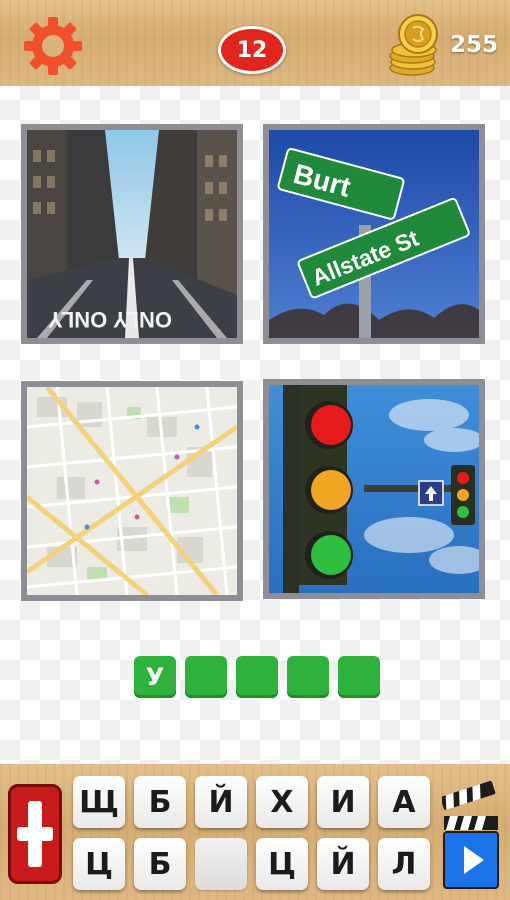 The height and width of the screenshot is (900, 510). Describe the element at coordinates (252, 50) in the screenshot. I see `level-badge: 12` at that location.